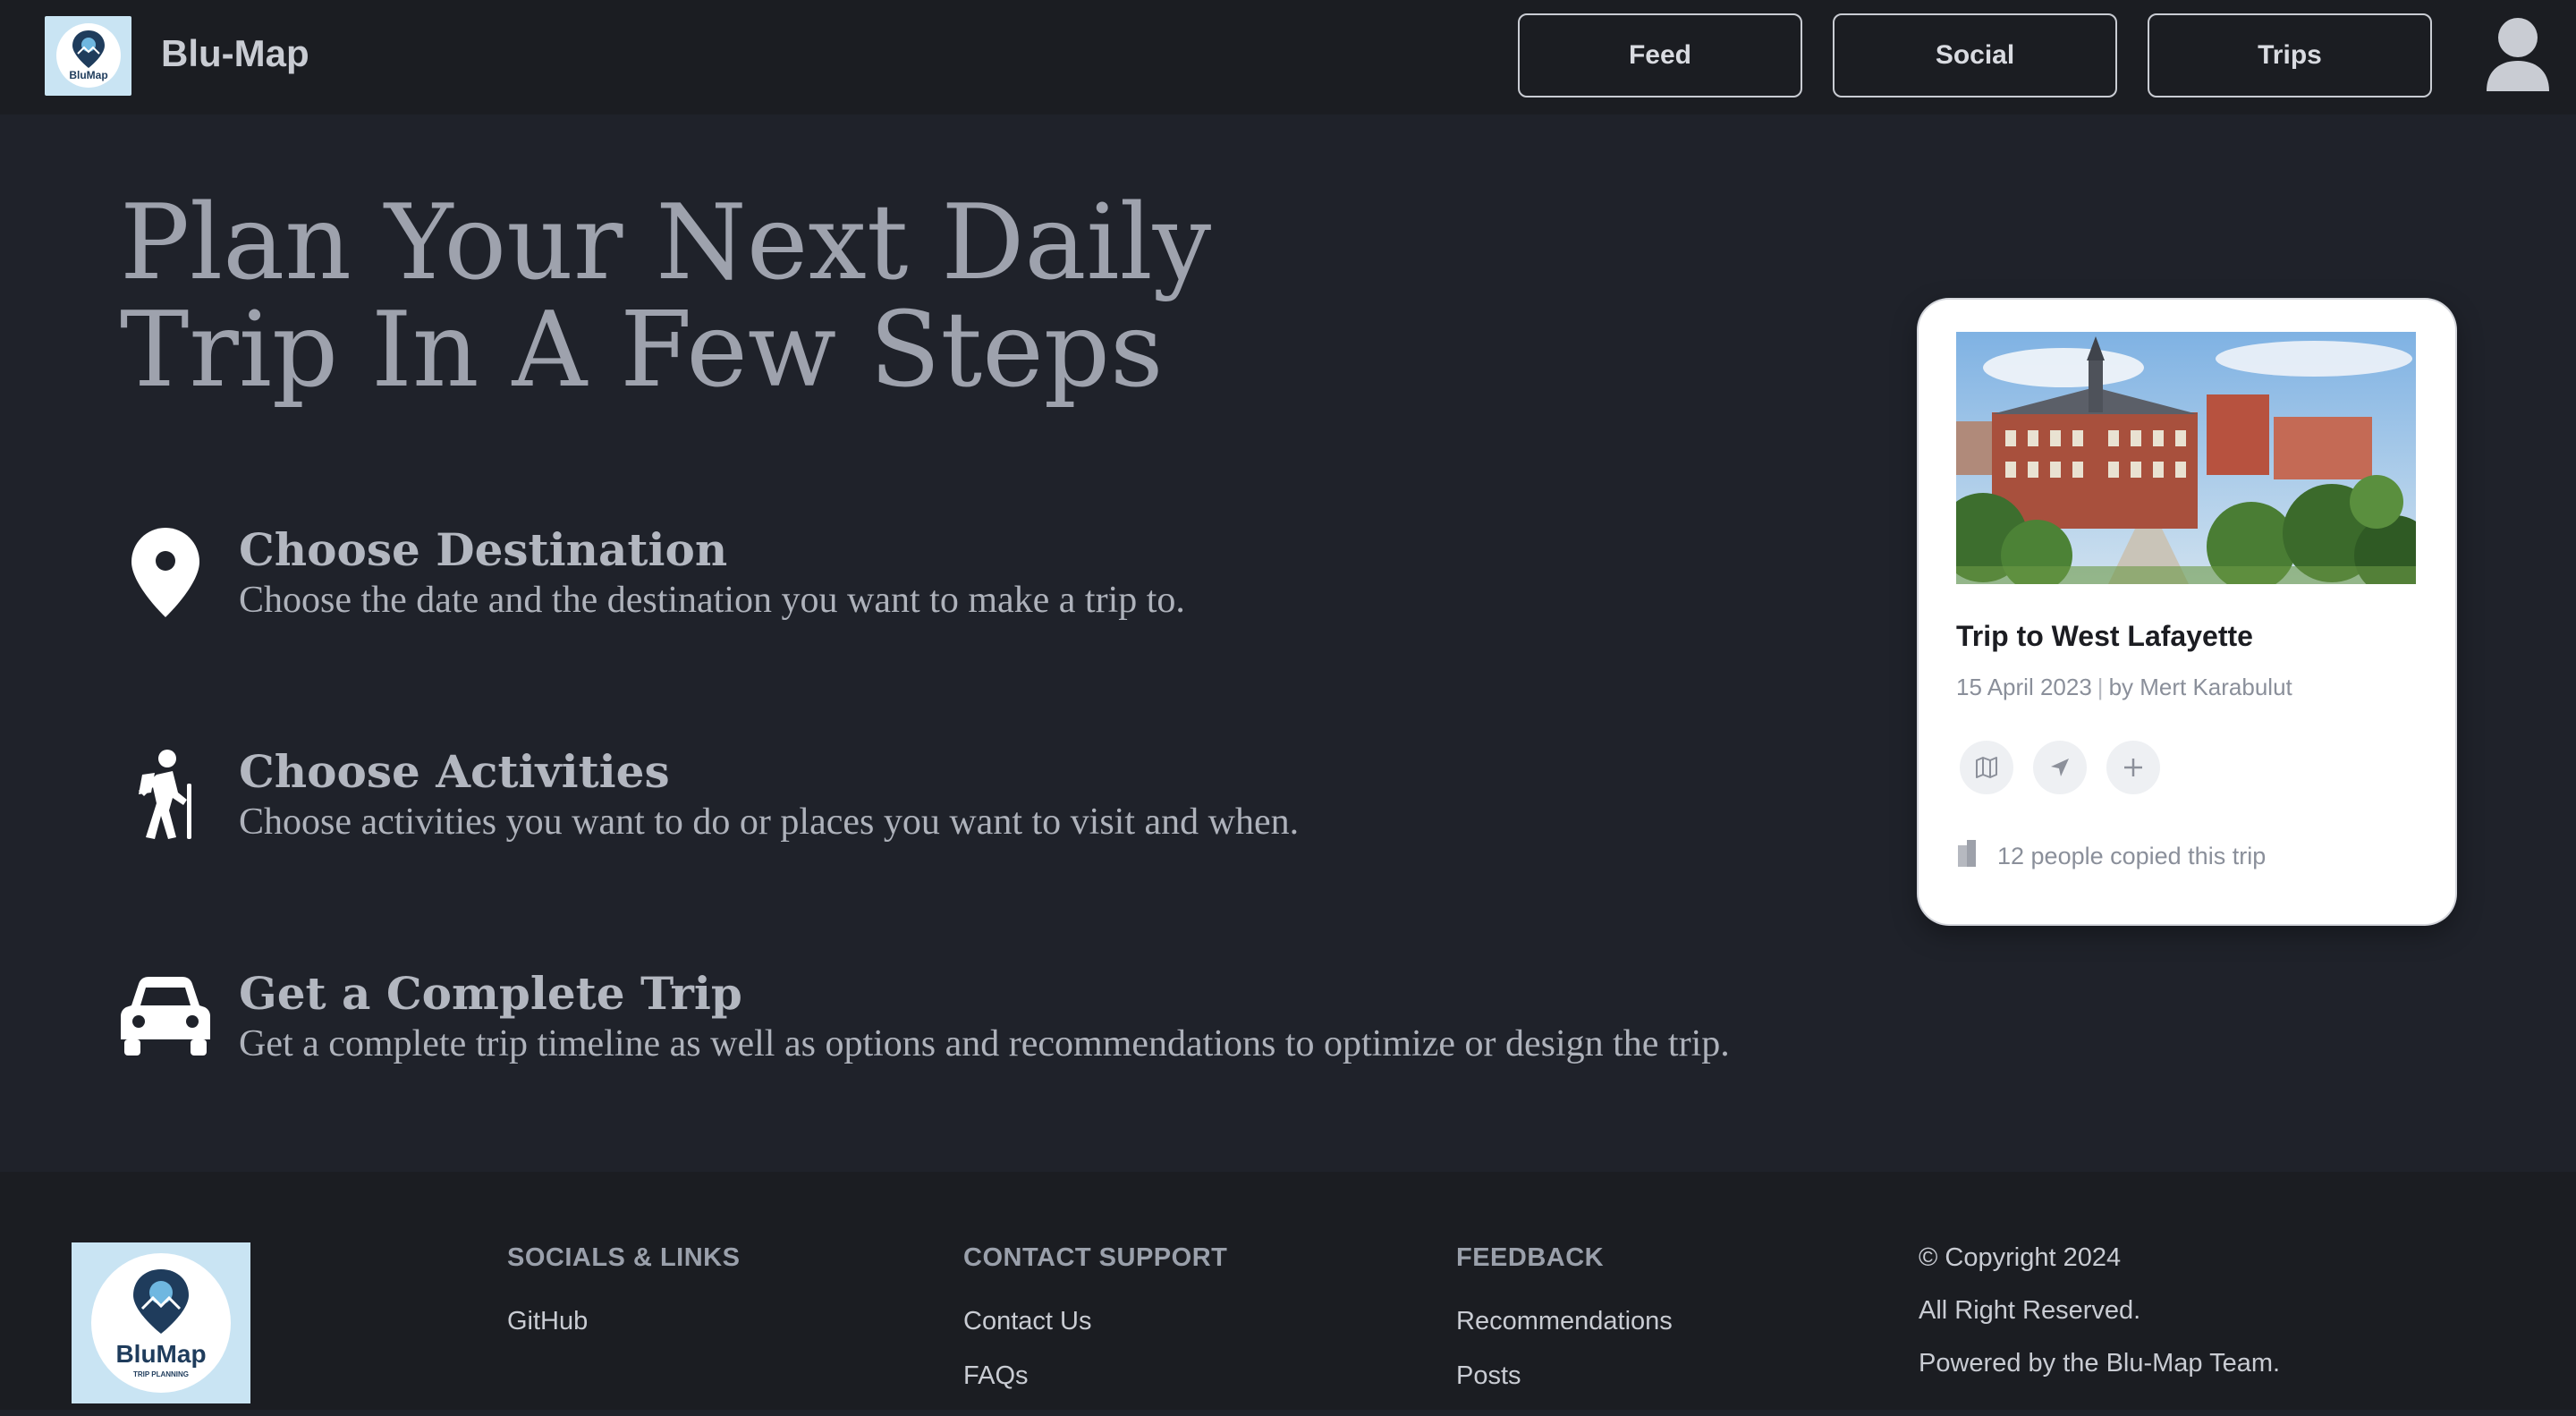 The image size is (2576, 1416). Describe the element at coordinates (483, 549) in the screenshot. I see `step-title: Choose Destination` at that location.